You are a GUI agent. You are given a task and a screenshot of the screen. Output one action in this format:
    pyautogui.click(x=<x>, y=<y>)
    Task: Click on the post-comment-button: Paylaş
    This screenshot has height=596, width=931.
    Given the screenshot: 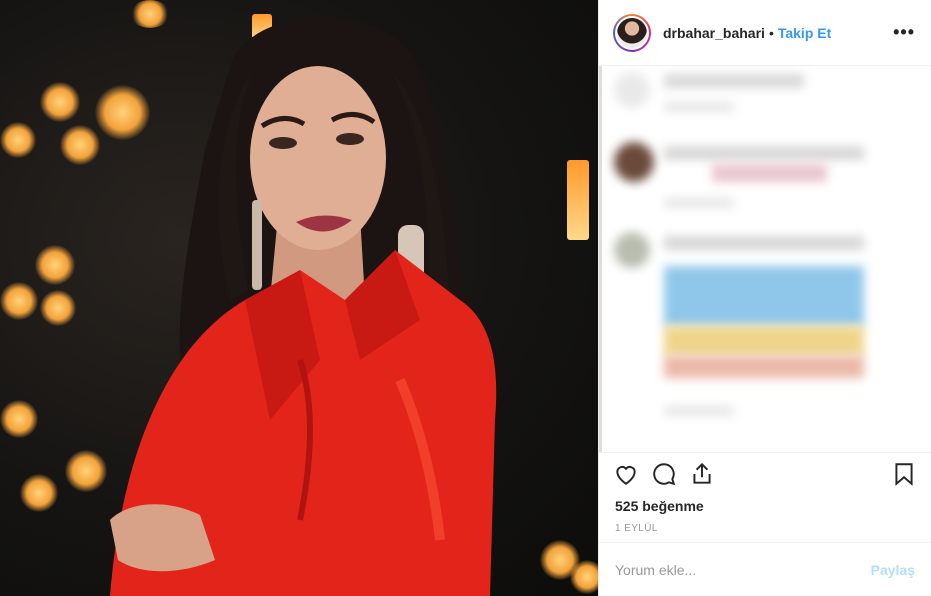 What is the action you would take?
    pyautogui.click(x=893, y=570)
    